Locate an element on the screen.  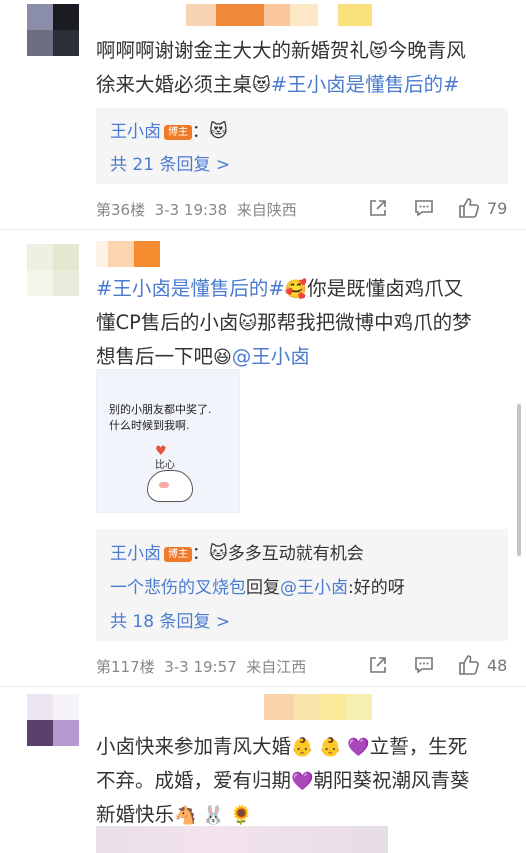
like-count: 79 is located at coordinates (497, 208).